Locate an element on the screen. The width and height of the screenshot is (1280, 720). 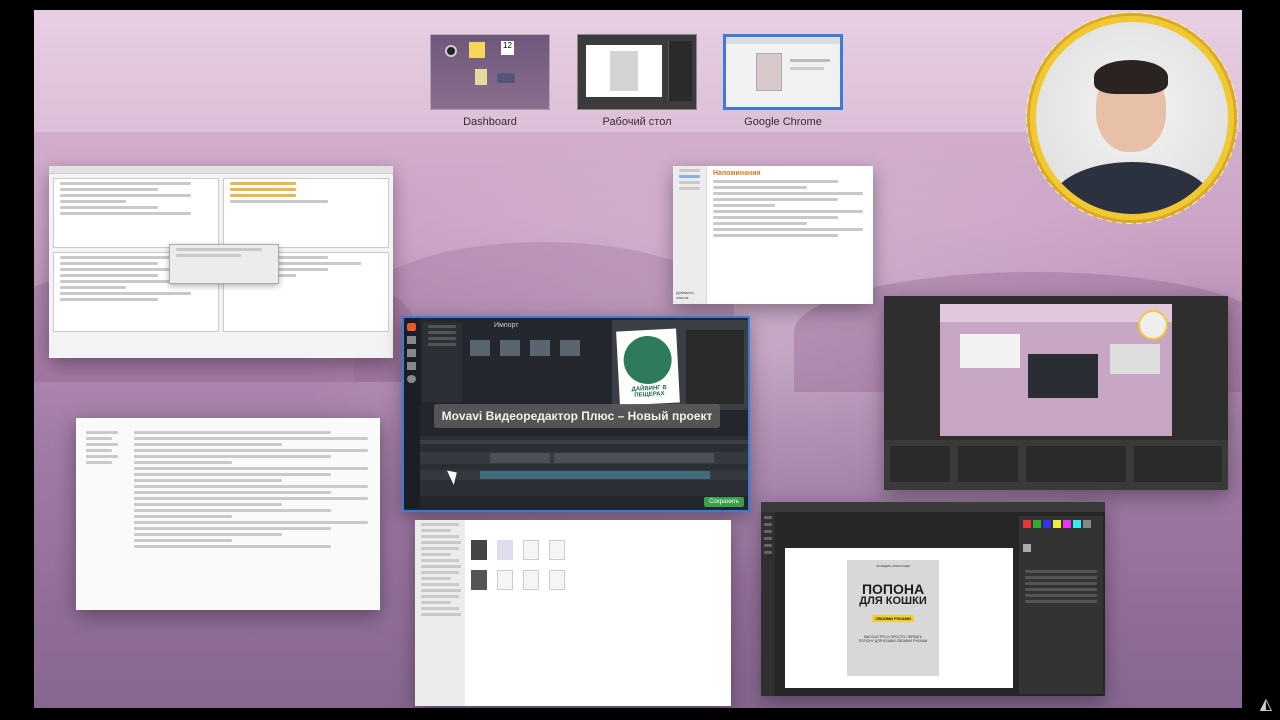
chrome-page-preview is located at coordinates (769, 72).